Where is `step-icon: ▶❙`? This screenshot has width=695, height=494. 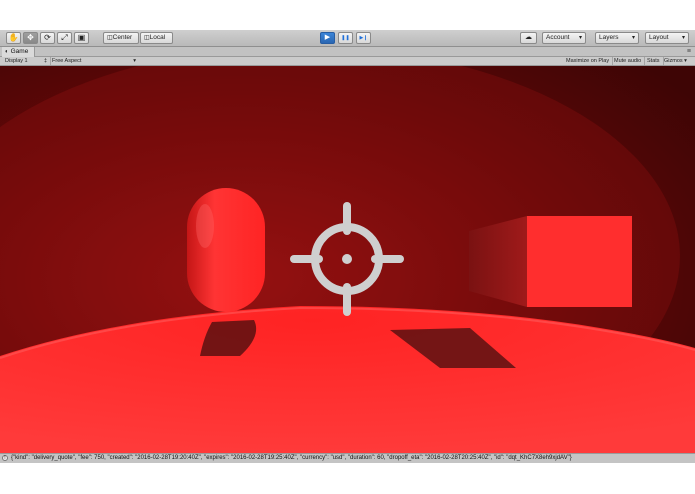
step-icon: ▶❙ is located at coordinates (363, 38).